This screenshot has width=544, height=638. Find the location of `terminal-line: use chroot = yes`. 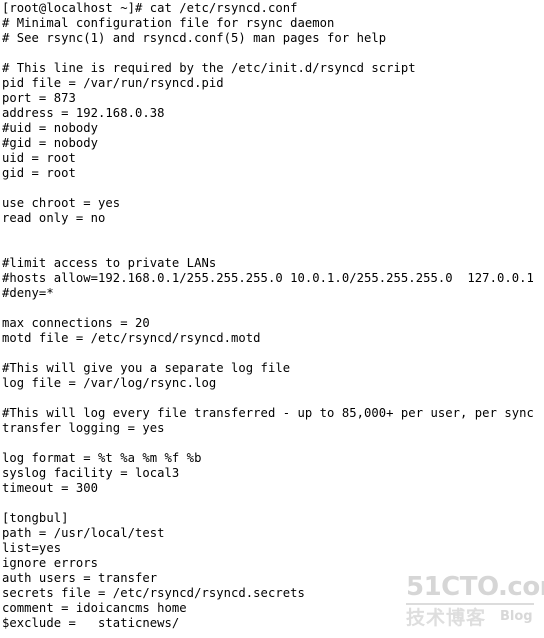

terminal-line: use chroot = yes is located at coordinates (61, 203).